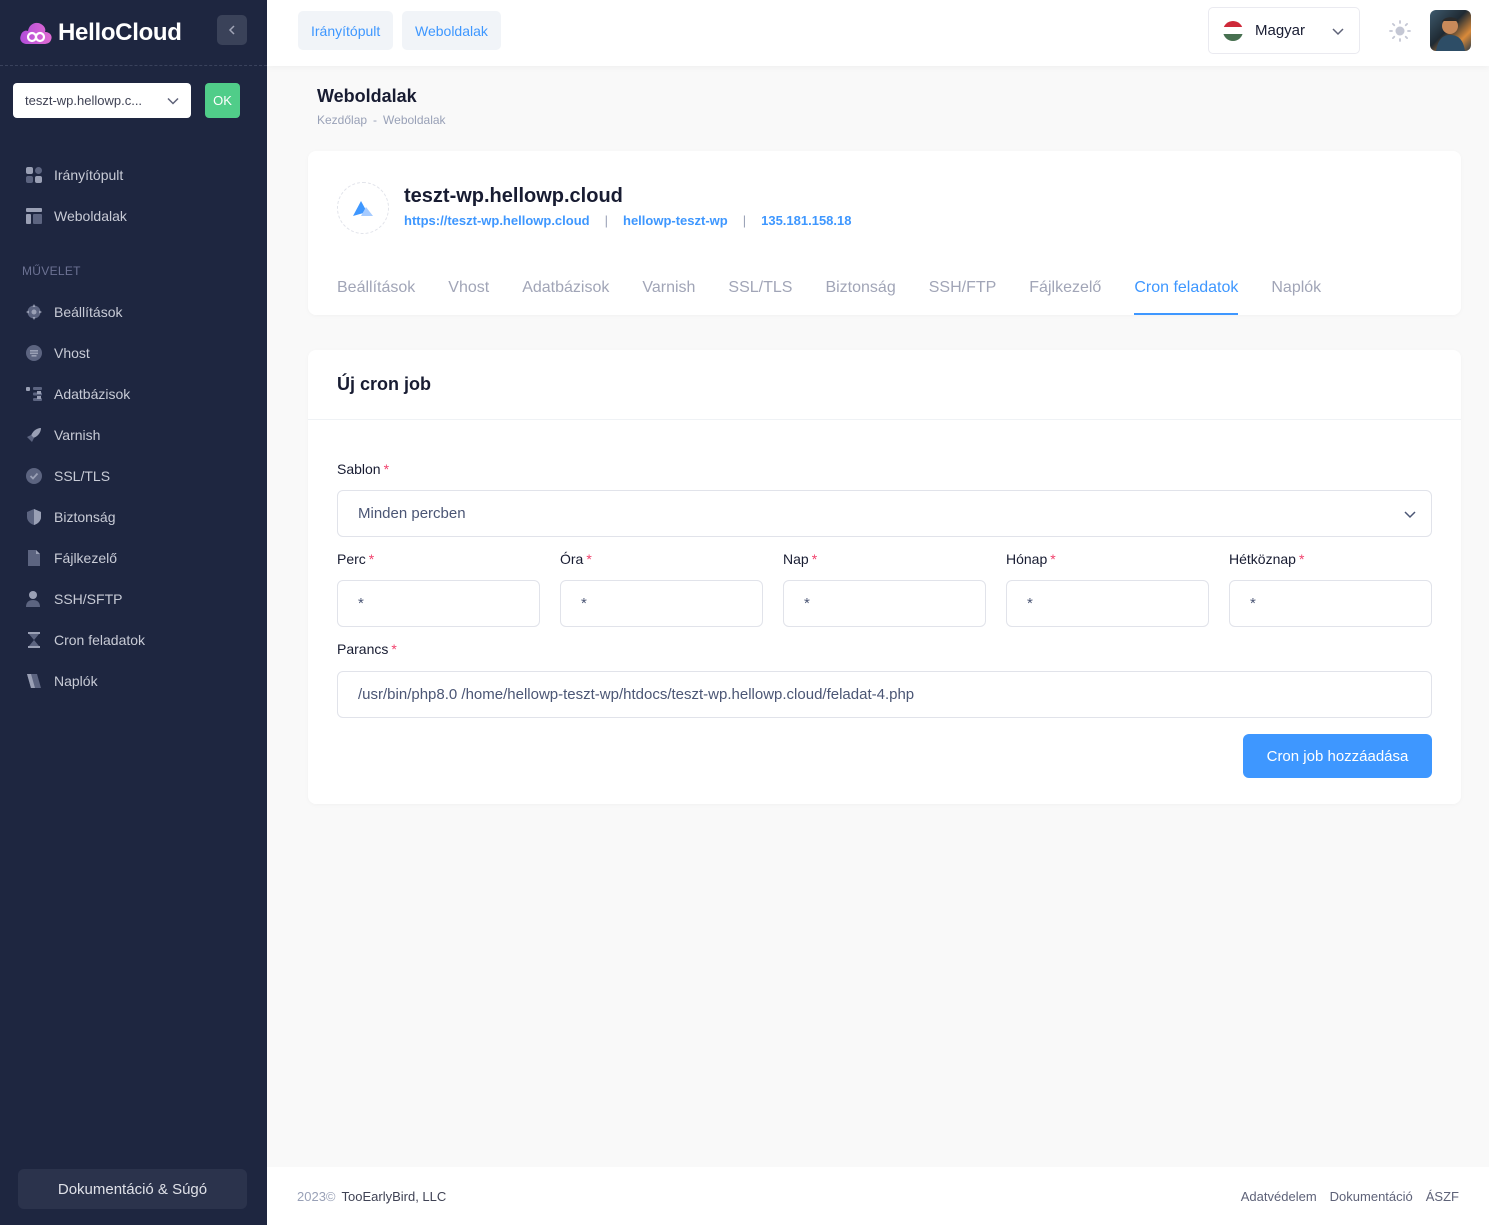 Image resolution: width=1489 pixels, height=1225 pixels. I want to click on sidebar-item-label: Adatbázisok, so click(92, 393).